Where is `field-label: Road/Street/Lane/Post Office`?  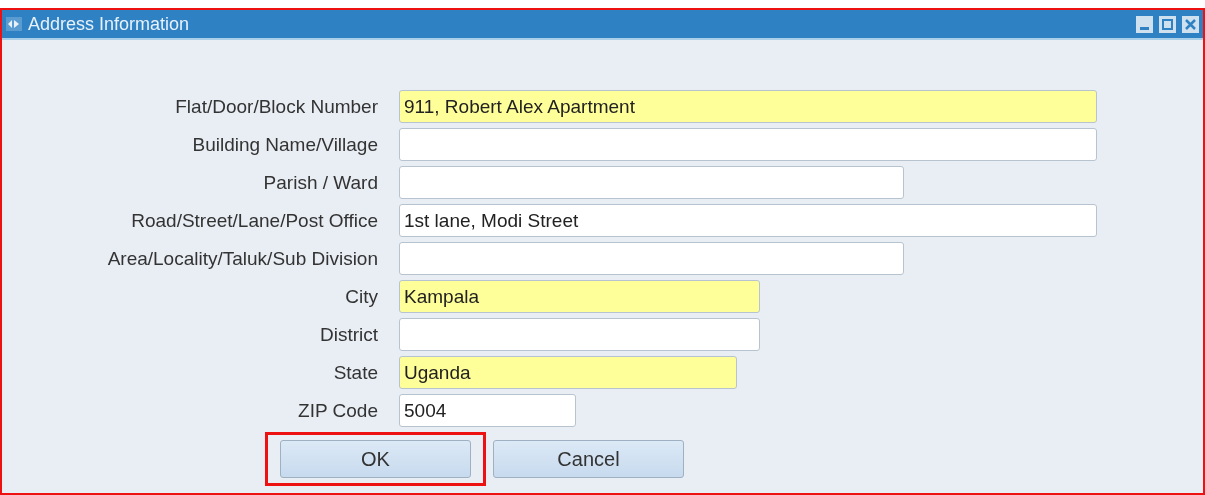
field-label: Road/Street/Lane/Post Office is located at coordinates (254, 220).